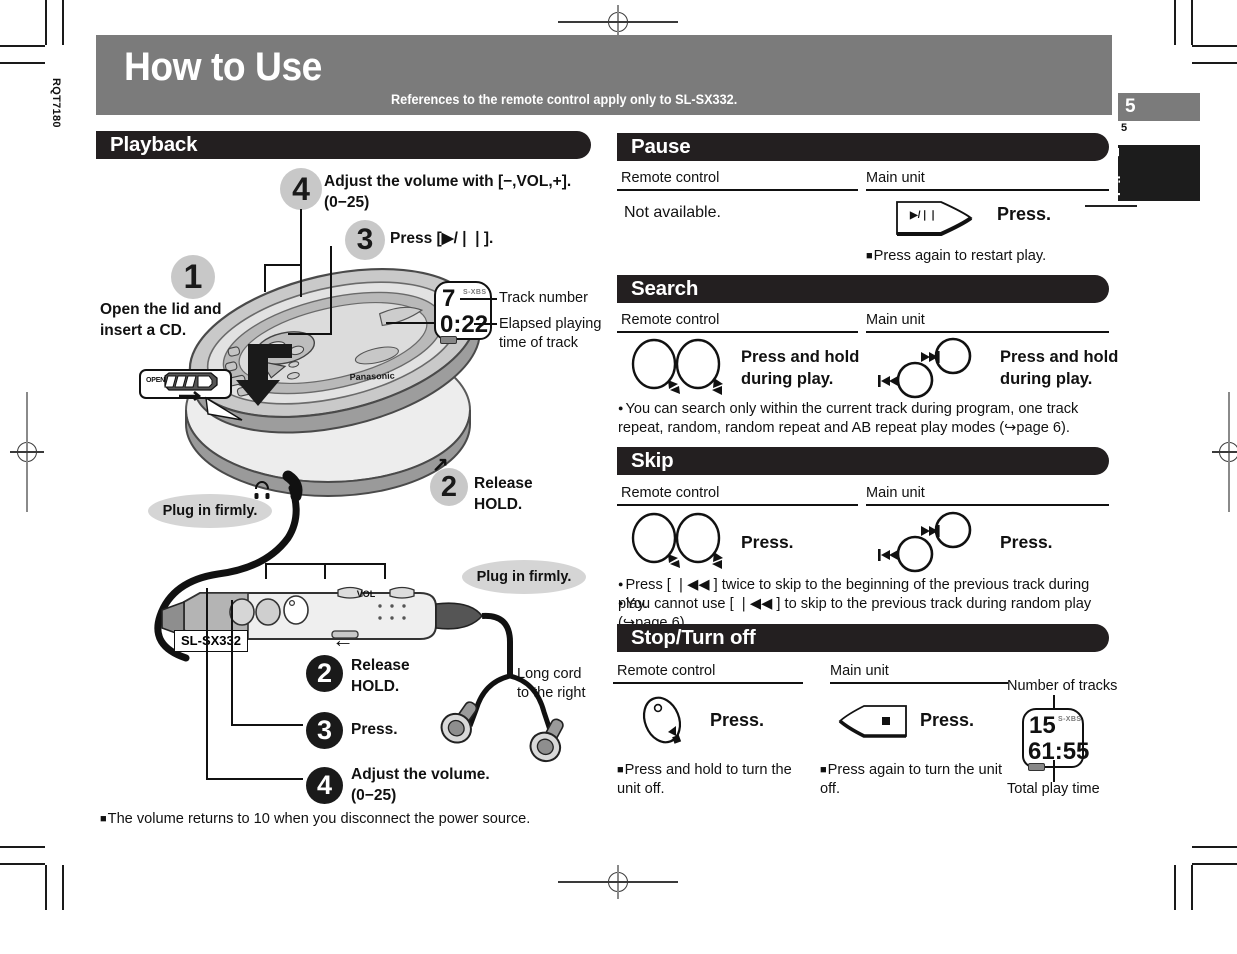 The height and width of the screenshot is (954, 1237). I want to click on crop-mark-br2-v, so click(1192, 887).